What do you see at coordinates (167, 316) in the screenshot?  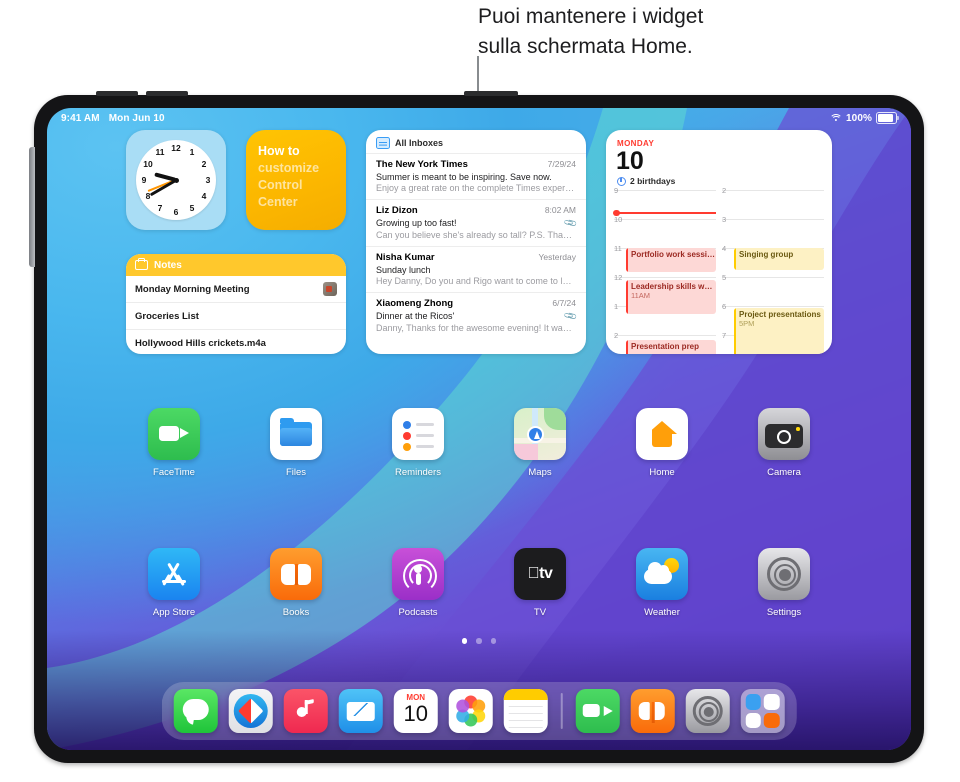 I see `note-title: Groceries List` at bounding box center [167, 316].